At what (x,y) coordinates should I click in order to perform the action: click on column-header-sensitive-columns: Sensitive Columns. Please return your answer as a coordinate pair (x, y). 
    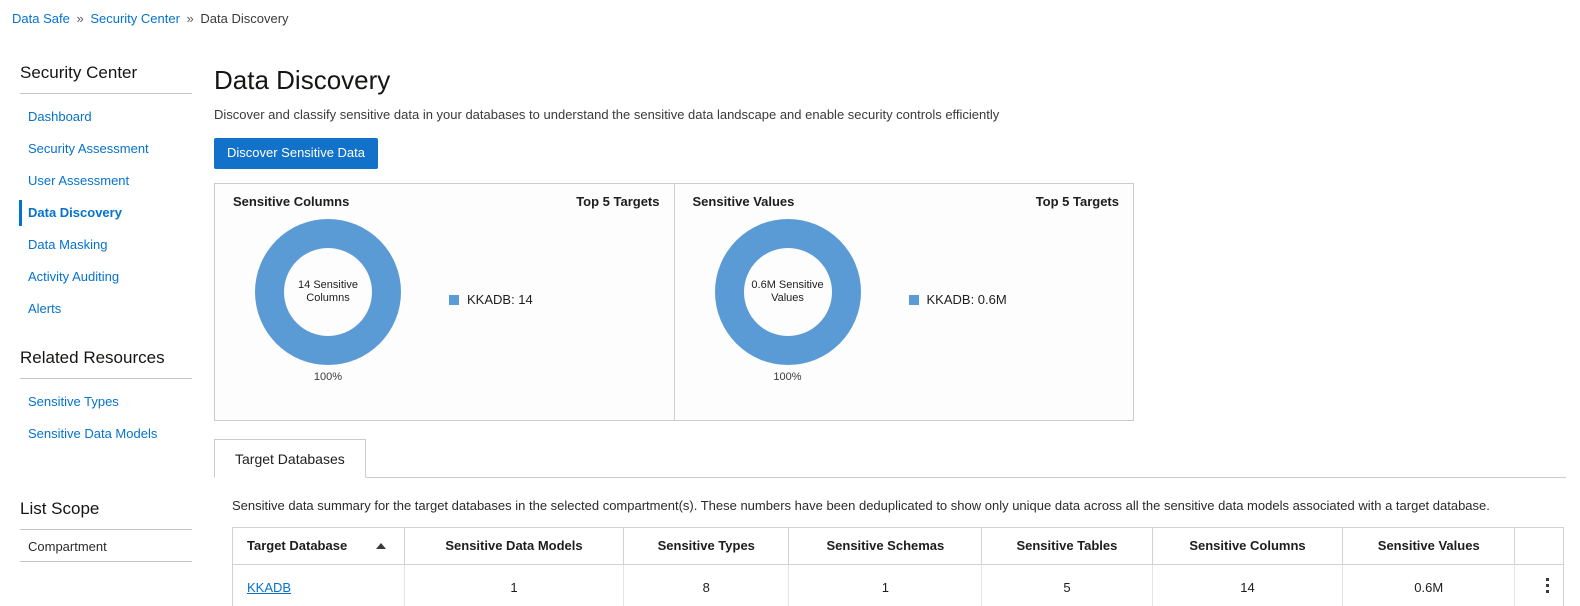
    Looking at the image, I should click on (1248, 546).